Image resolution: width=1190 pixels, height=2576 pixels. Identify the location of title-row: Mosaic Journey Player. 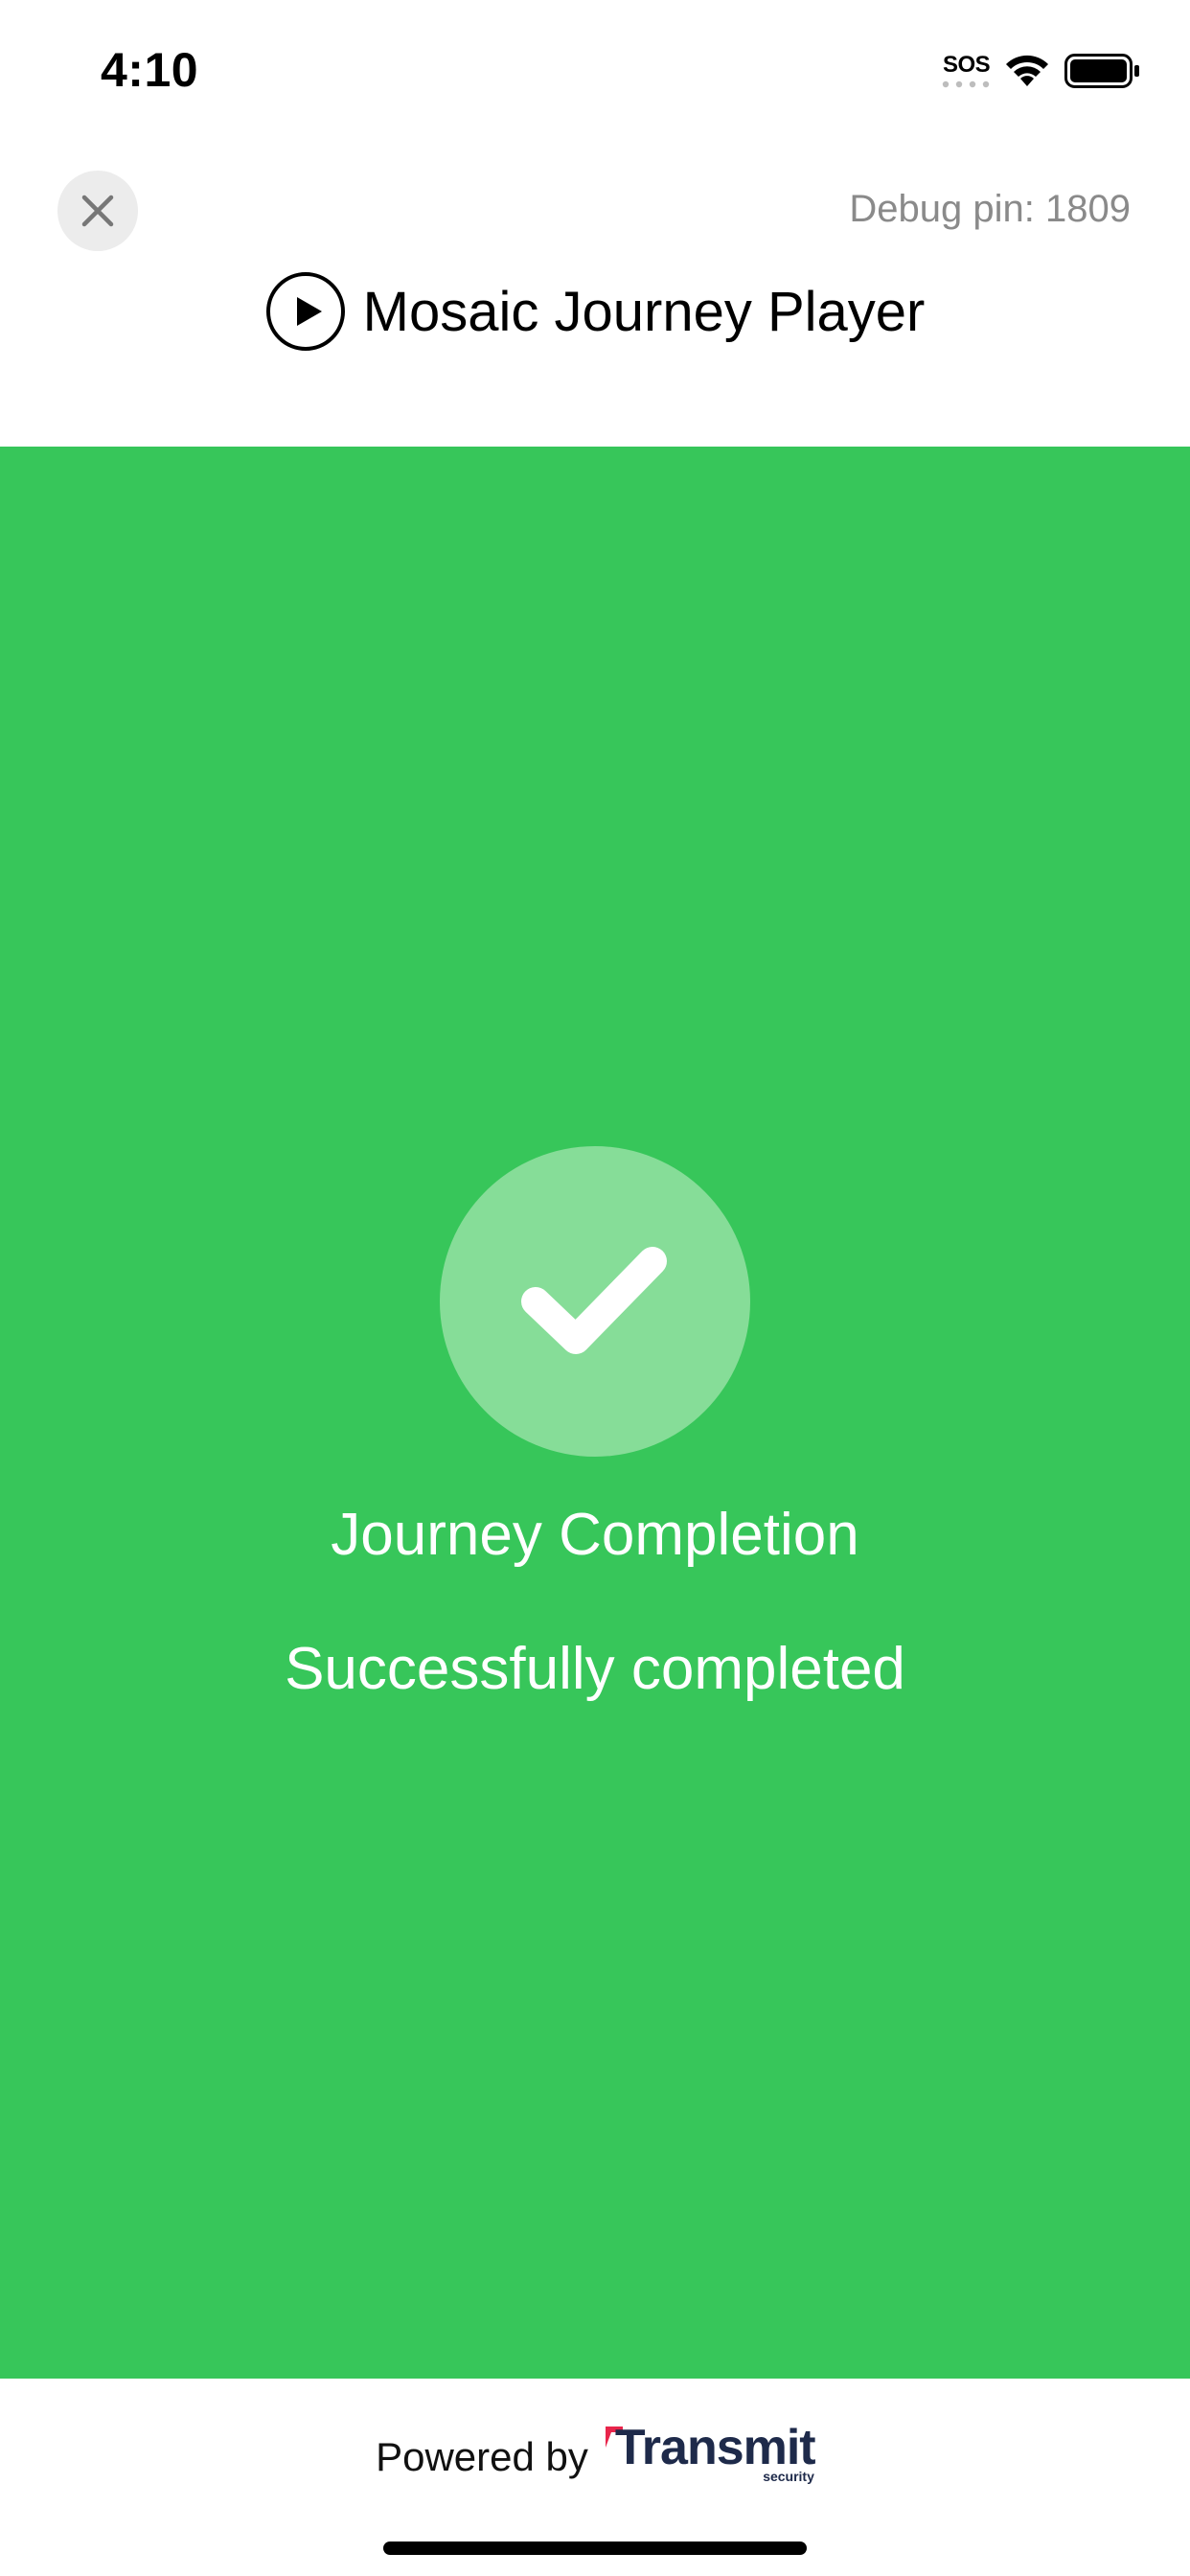
(595, 311).